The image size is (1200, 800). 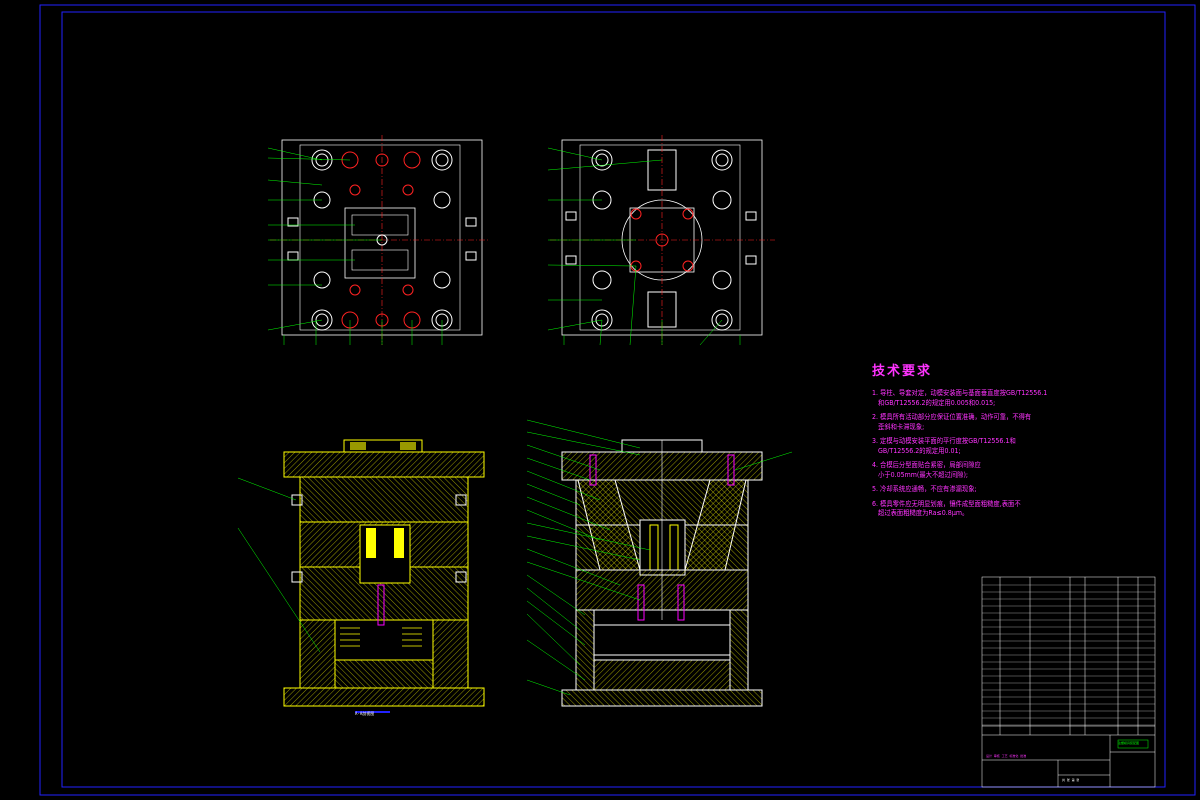 I want to click on sheet-footer: 共 张 第 张, so click(x=1071, y=780).